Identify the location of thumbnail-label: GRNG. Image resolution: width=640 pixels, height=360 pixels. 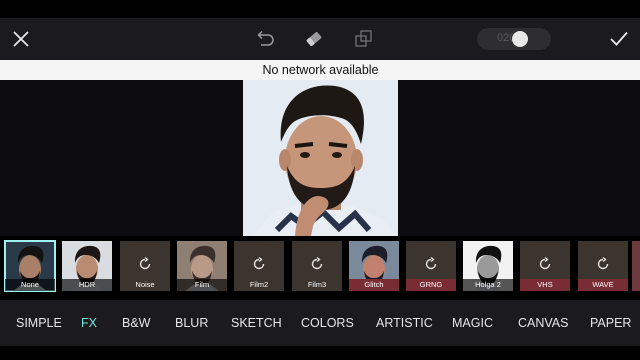
(431, 285).